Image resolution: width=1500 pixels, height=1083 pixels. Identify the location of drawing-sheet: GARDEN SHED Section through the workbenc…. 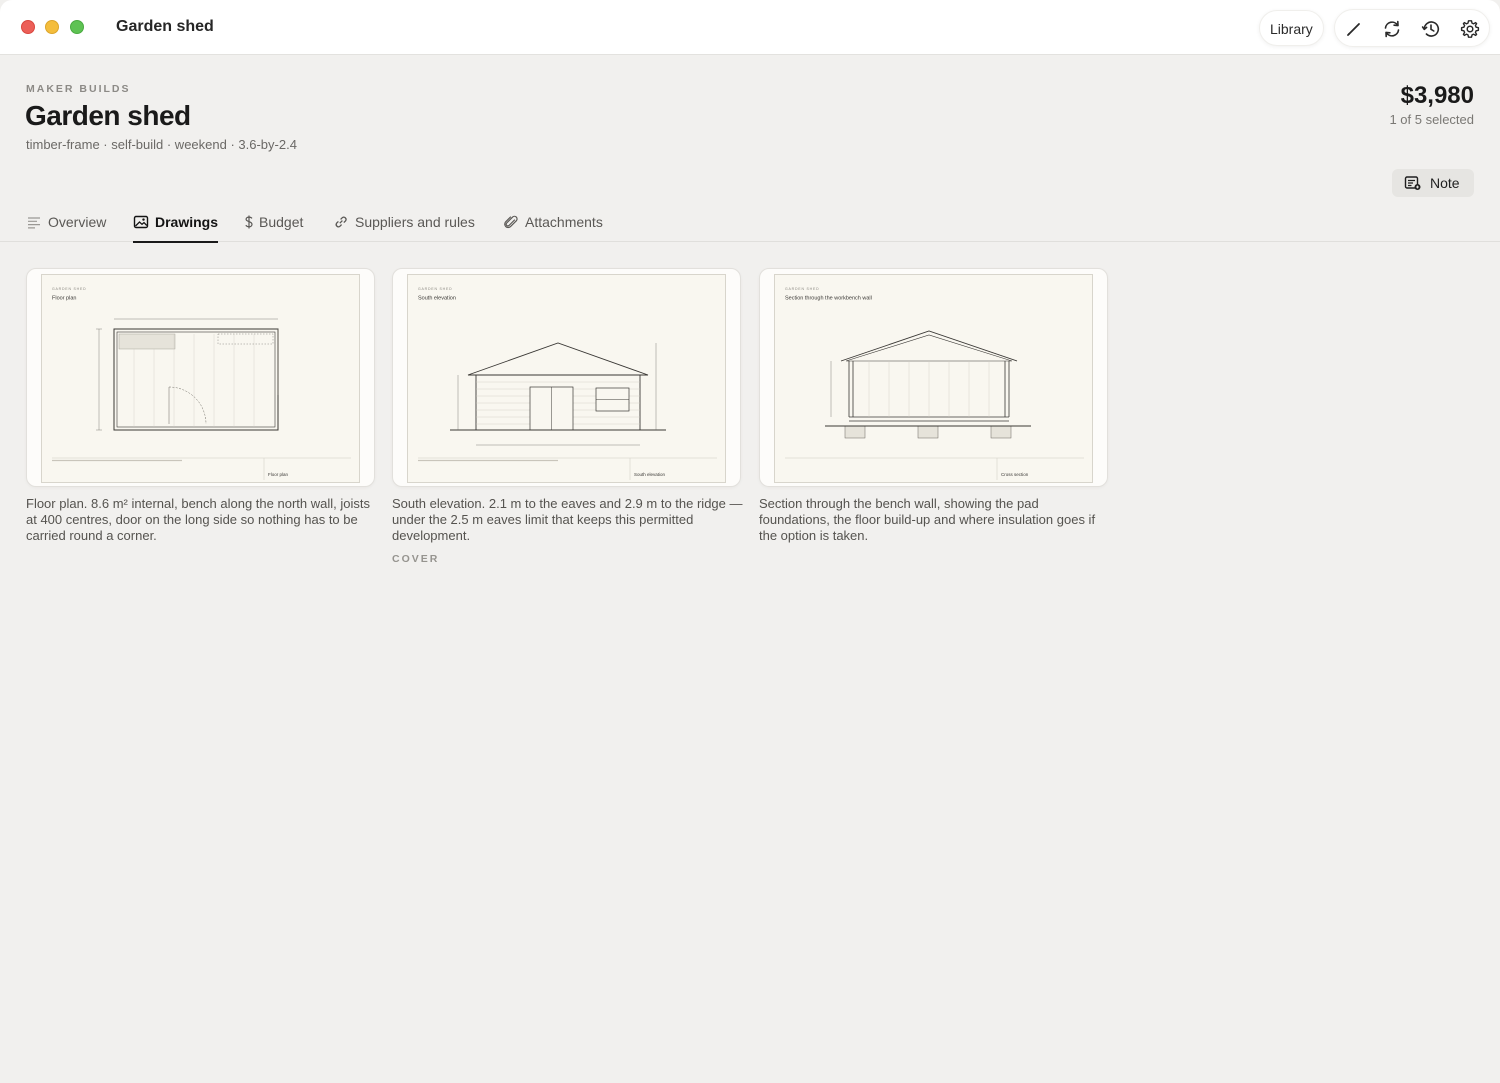
(933, 378).